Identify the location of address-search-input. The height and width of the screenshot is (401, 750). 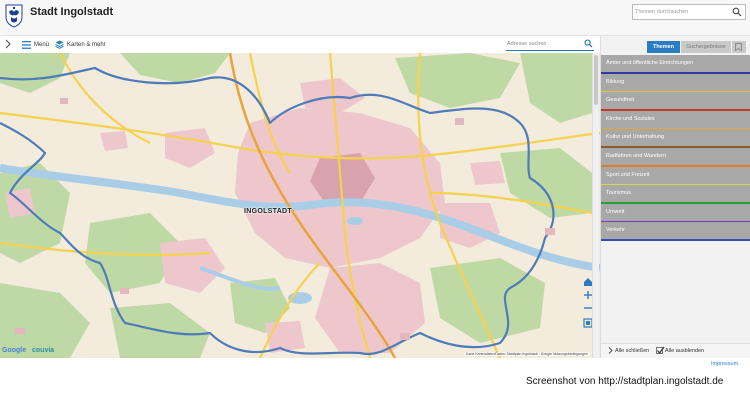
(543, 44).